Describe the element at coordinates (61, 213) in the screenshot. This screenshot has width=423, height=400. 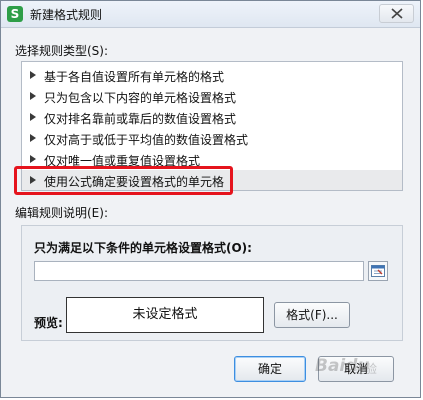
I see `edit-rule-label: 编辑规则说明(E):` at that location.